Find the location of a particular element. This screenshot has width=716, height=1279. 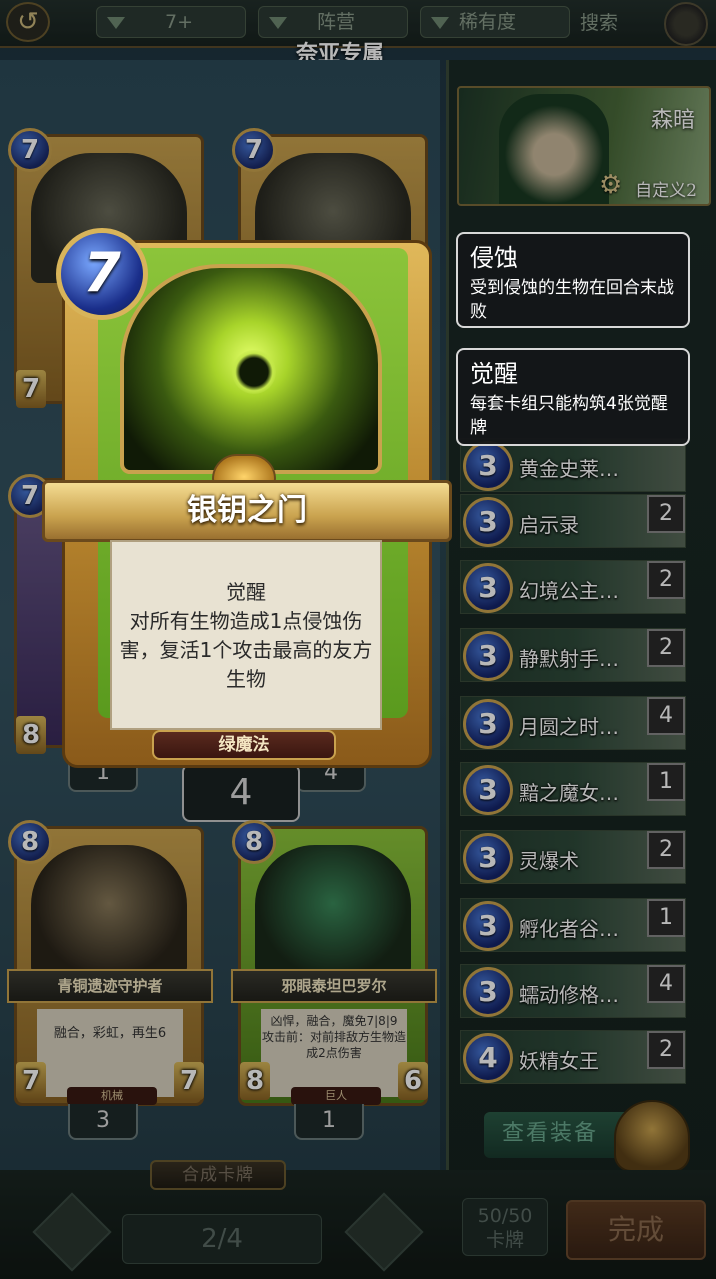

card-text: 觉醒 对所有生物造成1点侵蚀伤害，复活1个攻击最高的友方生物 is located at coordinates (246, 635).